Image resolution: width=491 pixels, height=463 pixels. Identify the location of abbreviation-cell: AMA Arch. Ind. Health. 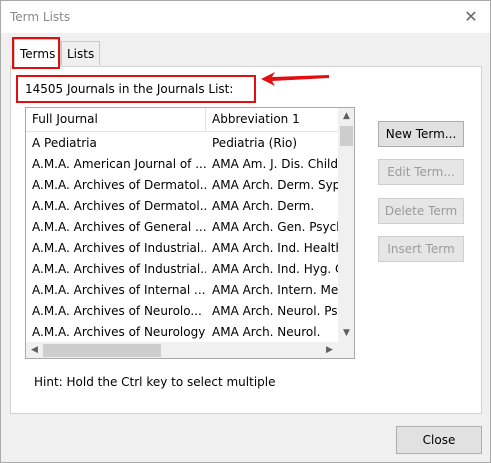
(275, 248).